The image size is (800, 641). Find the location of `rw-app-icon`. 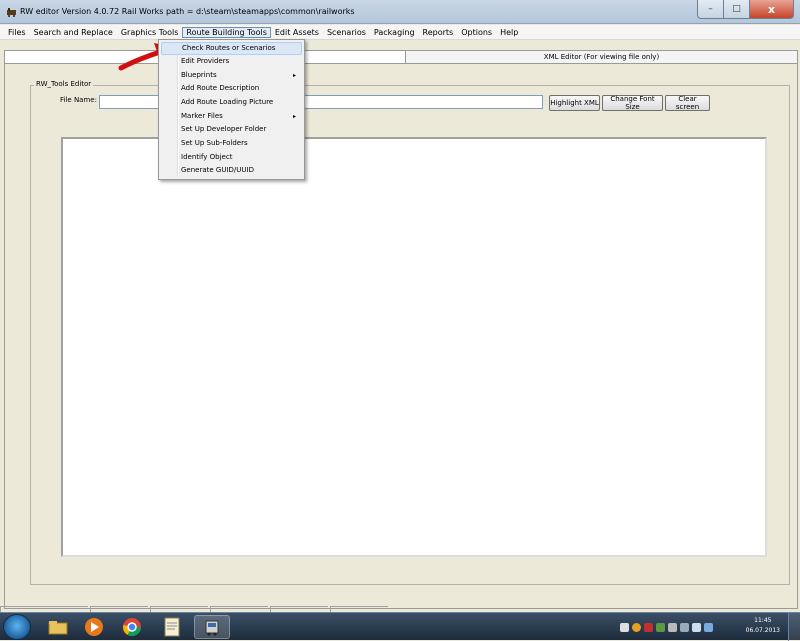

rw-app-icon is located at coordinates (11, 12).